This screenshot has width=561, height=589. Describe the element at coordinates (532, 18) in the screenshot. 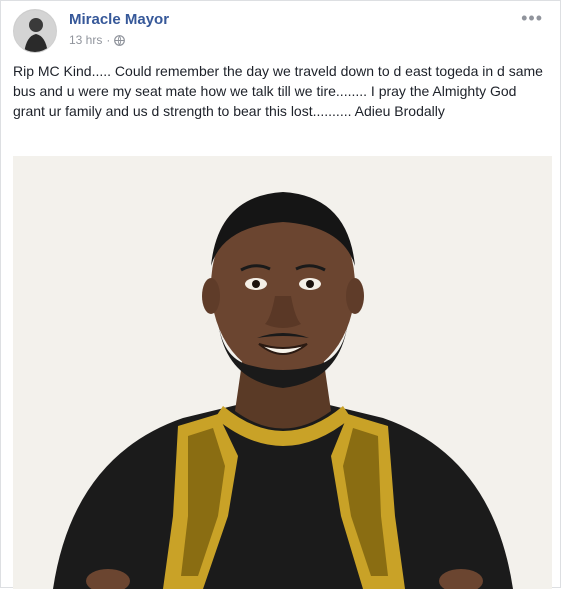

I see `more-options-icon: •••` at that location.